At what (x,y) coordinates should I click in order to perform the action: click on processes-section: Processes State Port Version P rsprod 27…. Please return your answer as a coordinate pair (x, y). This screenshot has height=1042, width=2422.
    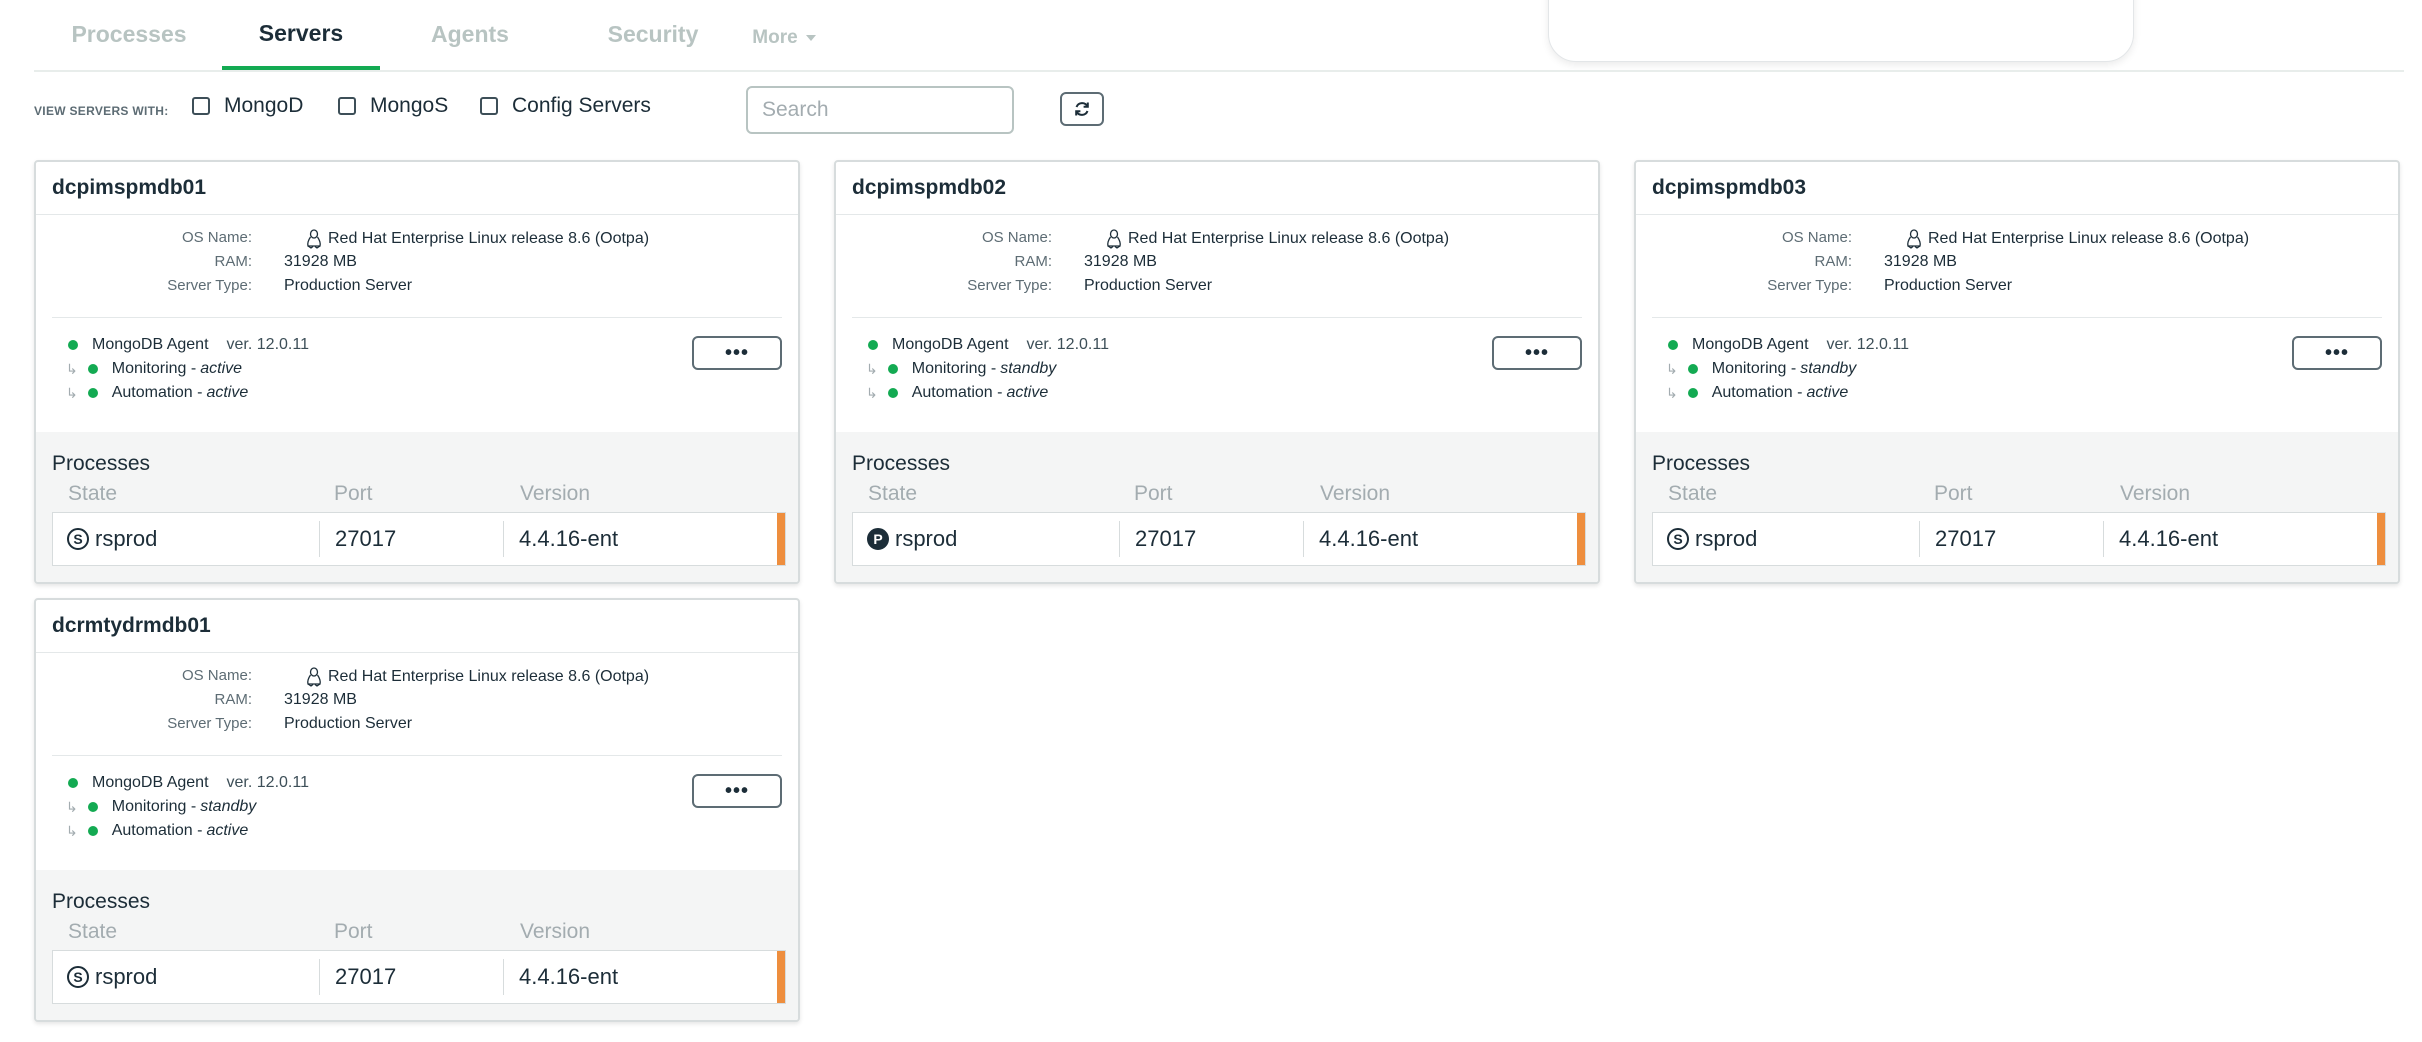
    Looking at the image, I should click on (1217, 507).